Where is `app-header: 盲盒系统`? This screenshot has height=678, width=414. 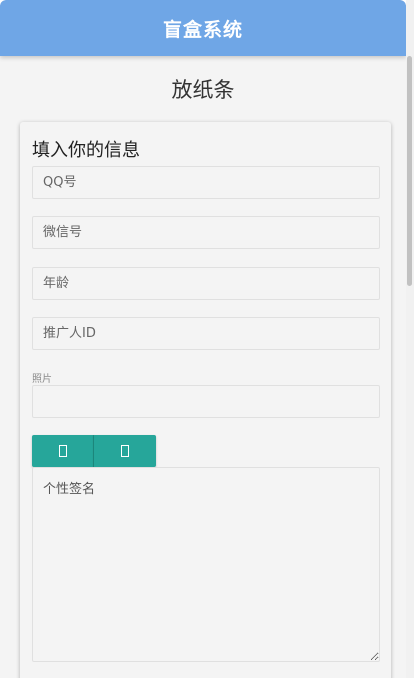 app-header: 盲盒系统 is located at coordinates (203, 28).